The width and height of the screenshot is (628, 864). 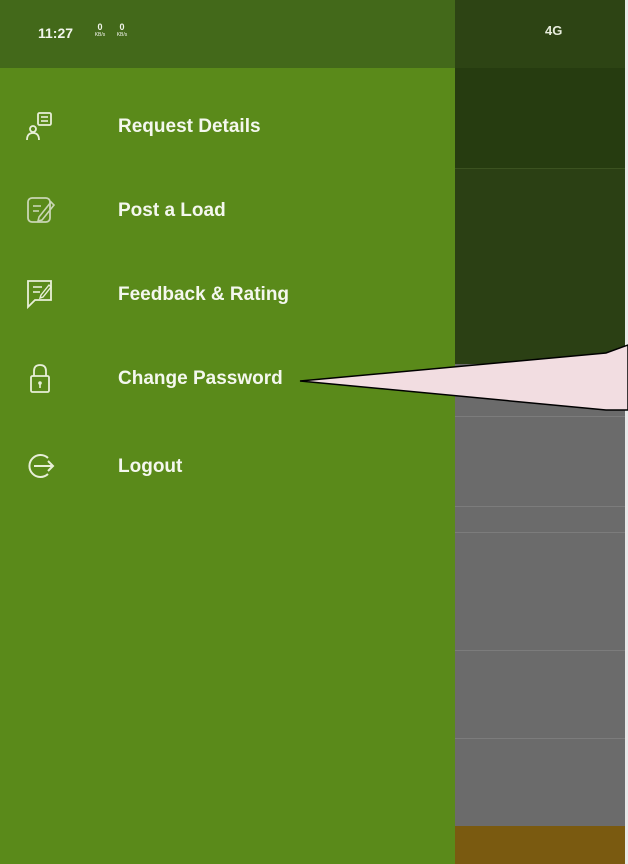 What do you see at coordinates (204, 294) in the screenshot?
I see `menu-item-label: Feedback & Rating` at bounding box center [204, 294].